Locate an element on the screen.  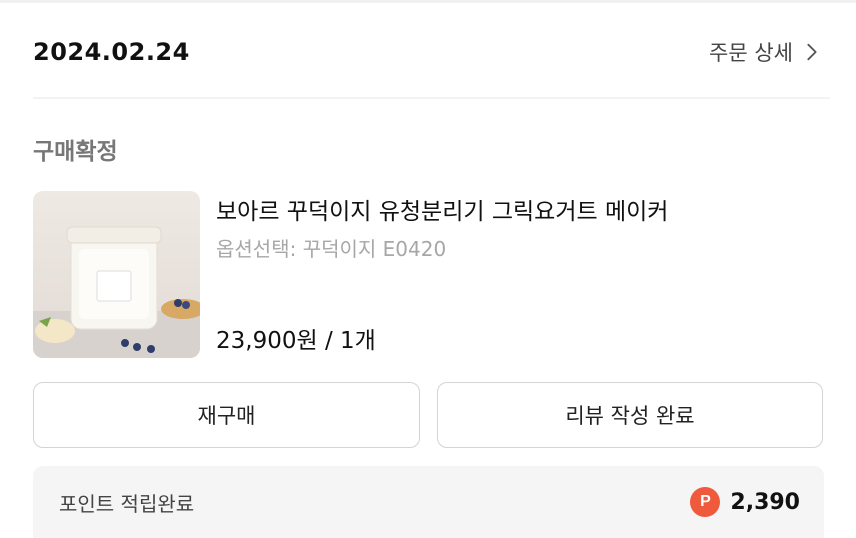
chevron-right-icon is located at coordinates (812, 52).